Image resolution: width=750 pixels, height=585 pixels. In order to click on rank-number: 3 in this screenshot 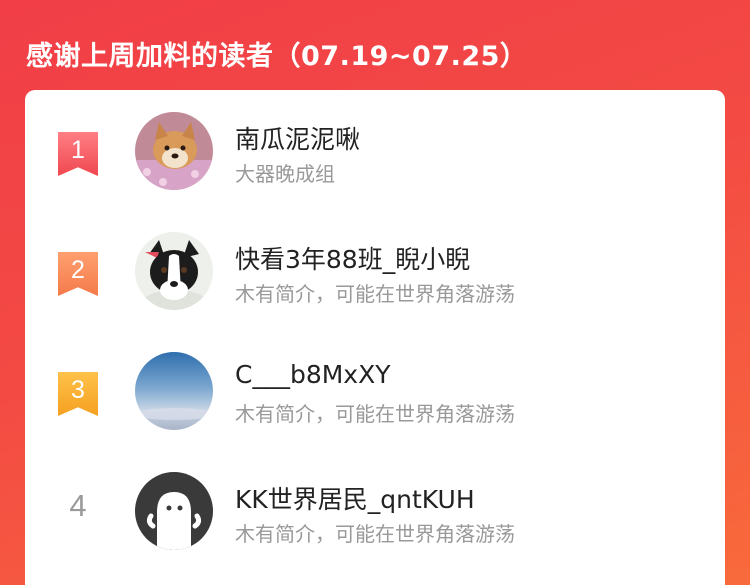, I will do `click(78, 390)`.